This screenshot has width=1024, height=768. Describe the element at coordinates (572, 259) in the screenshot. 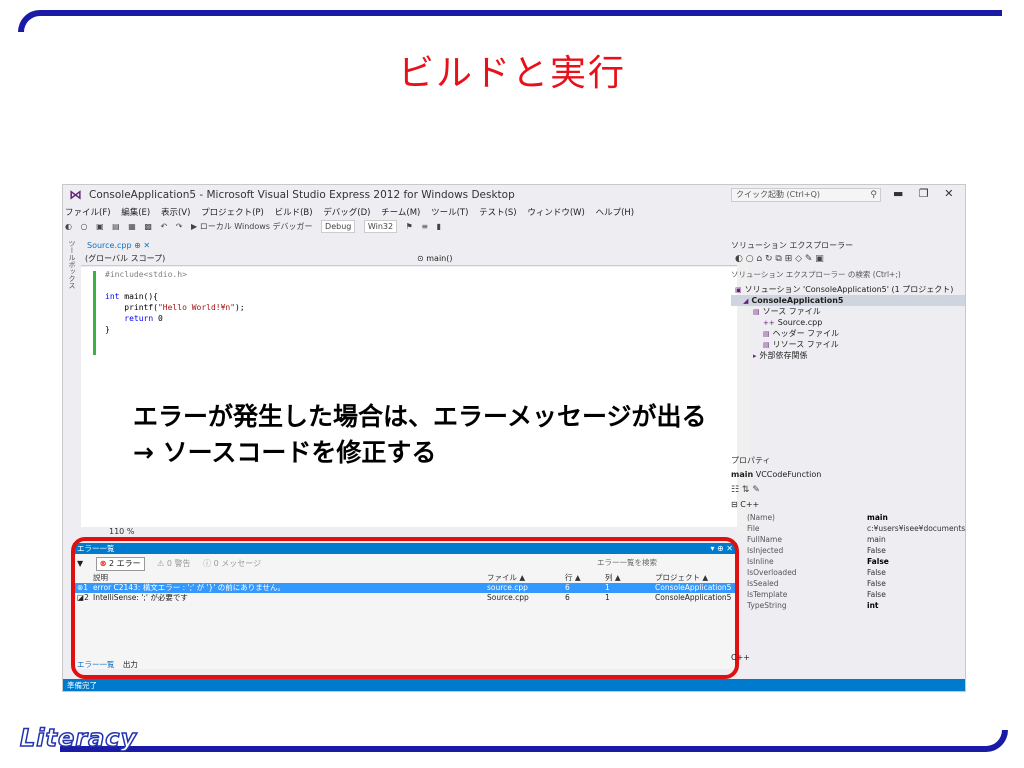

I see `function-select: ⊙ main()` at that location.